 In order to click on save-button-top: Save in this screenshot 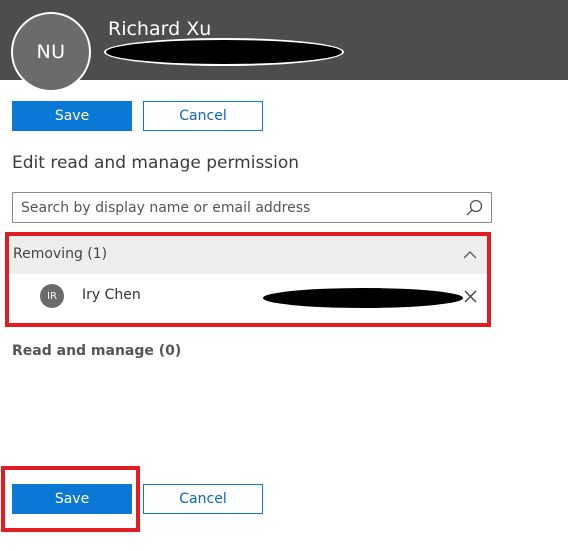, I will do `click(72, 116)`.